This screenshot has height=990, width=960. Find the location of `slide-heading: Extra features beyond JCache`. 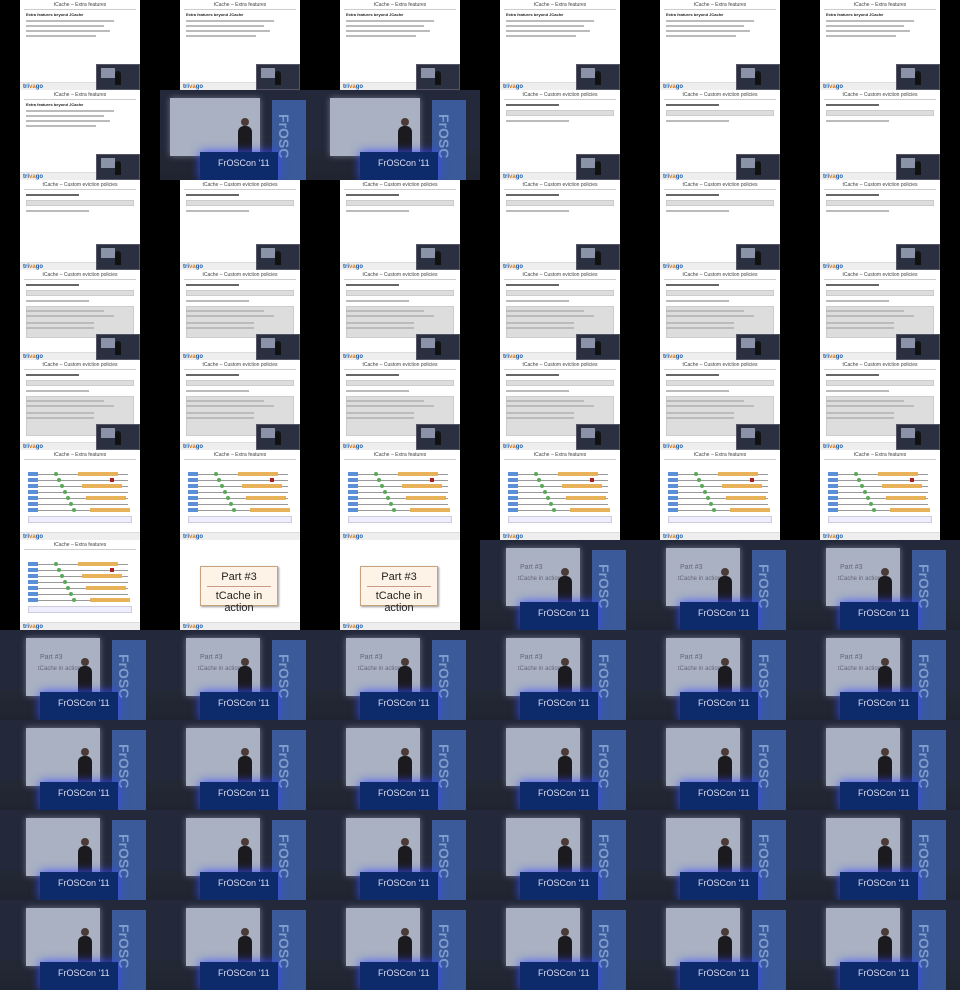

slide-heading: Extra features beyond JCache is located at coordinates (855, 14).